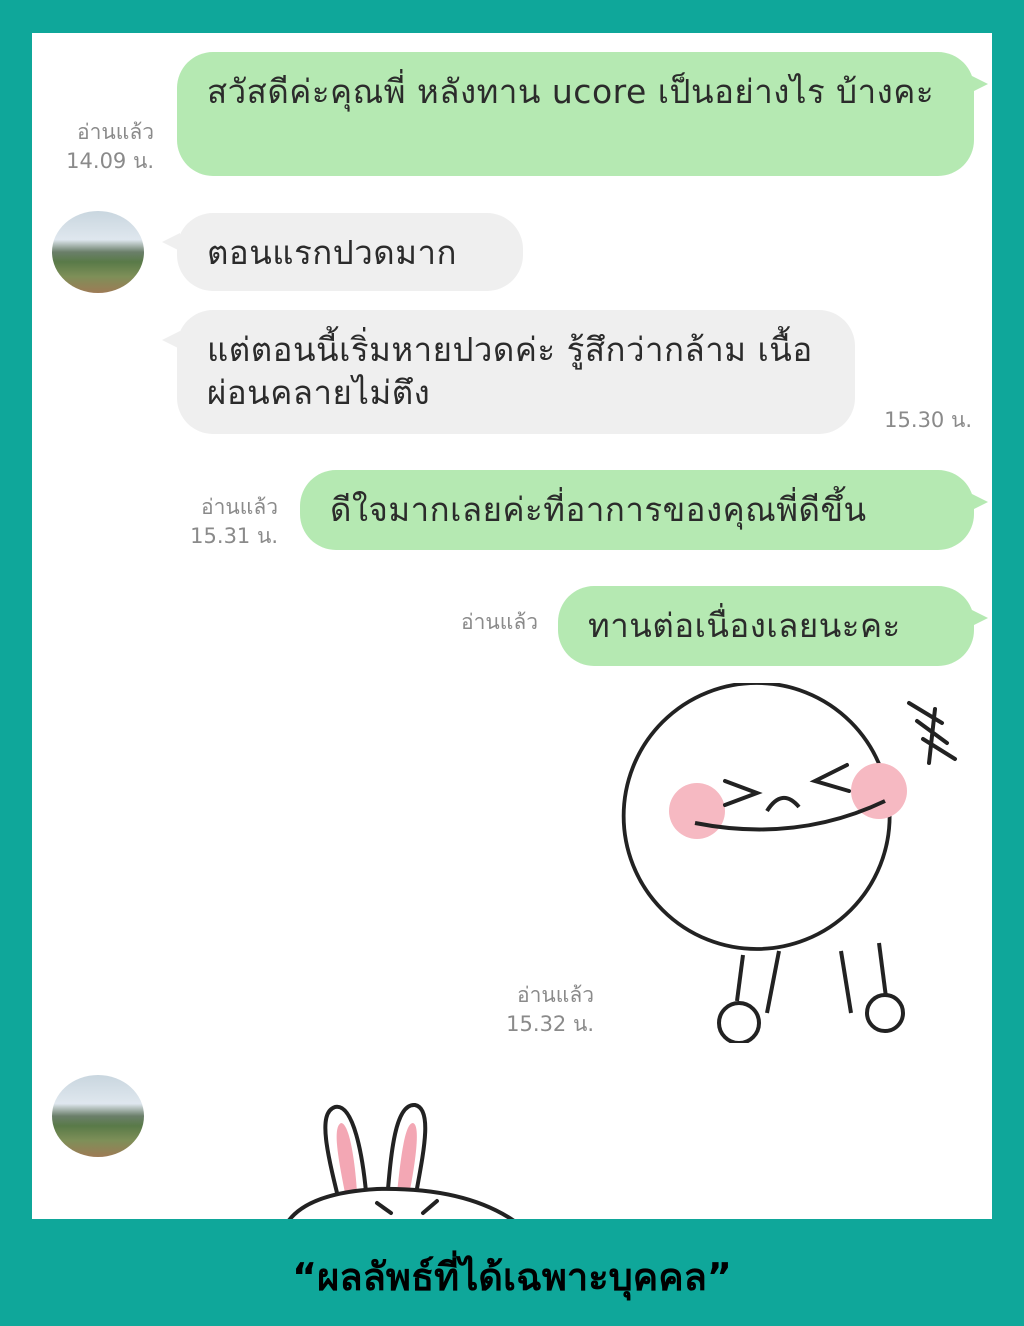 This screenshot has height=1326, width=1024. Describe the element at coordinates (234, 536) in the screenshot. I see `message-time: 15.31 น.` at that location.